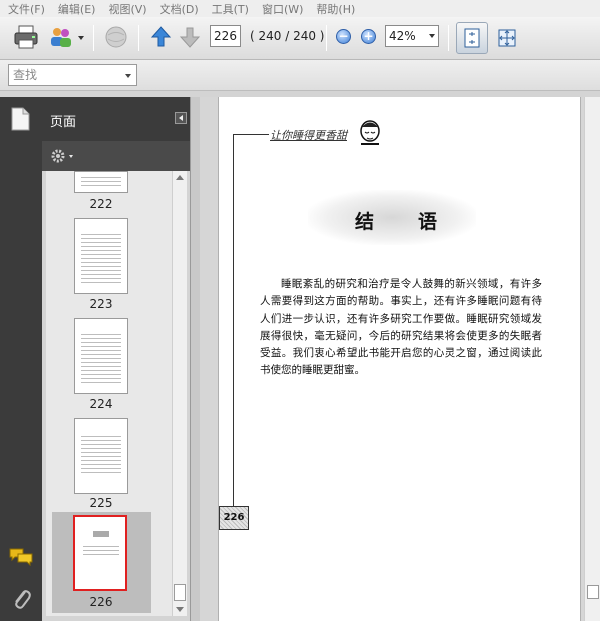 This screenshot has width=600, height=621. I want to click on thumbnail-label: 225, so click(101, 503).